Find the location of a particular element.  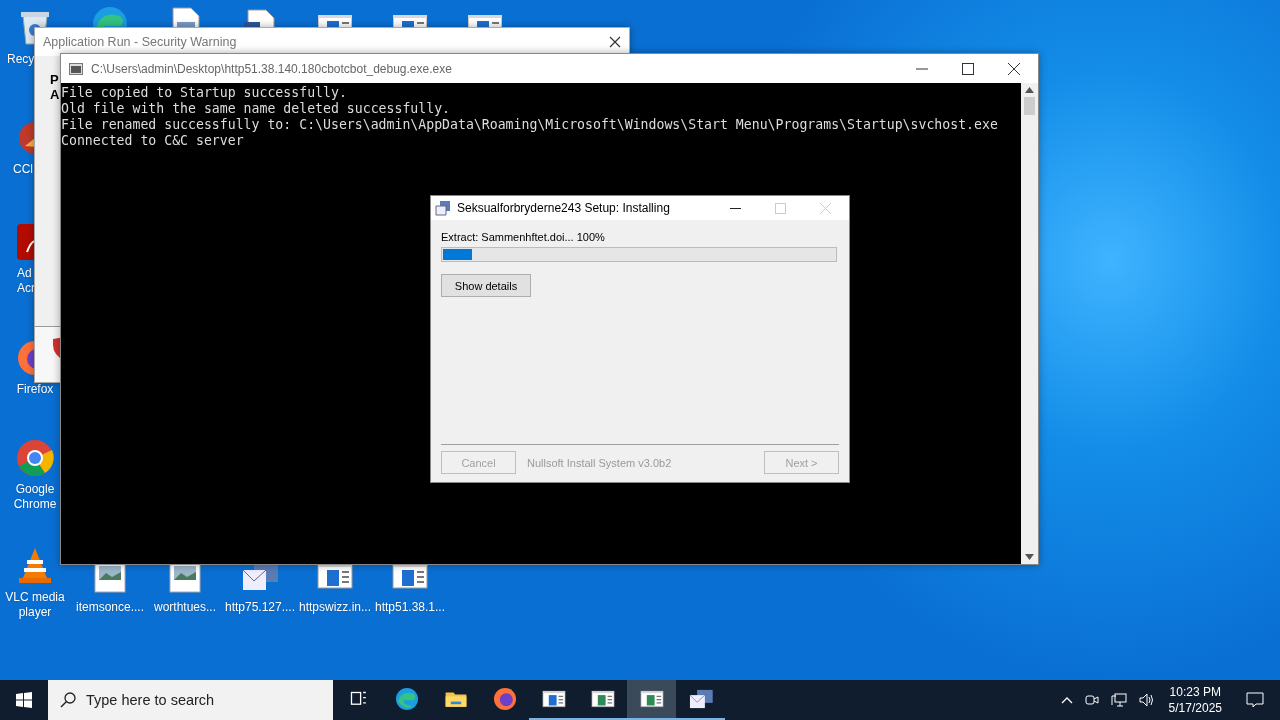

clock-date: 5/17/2025 is located at coordinates (1195, 708).